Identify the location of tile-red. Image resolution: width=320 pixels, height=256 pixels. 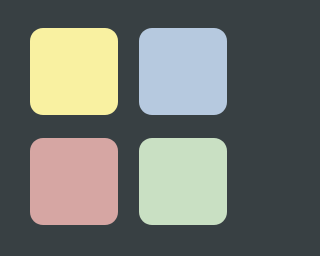
(74, 181).